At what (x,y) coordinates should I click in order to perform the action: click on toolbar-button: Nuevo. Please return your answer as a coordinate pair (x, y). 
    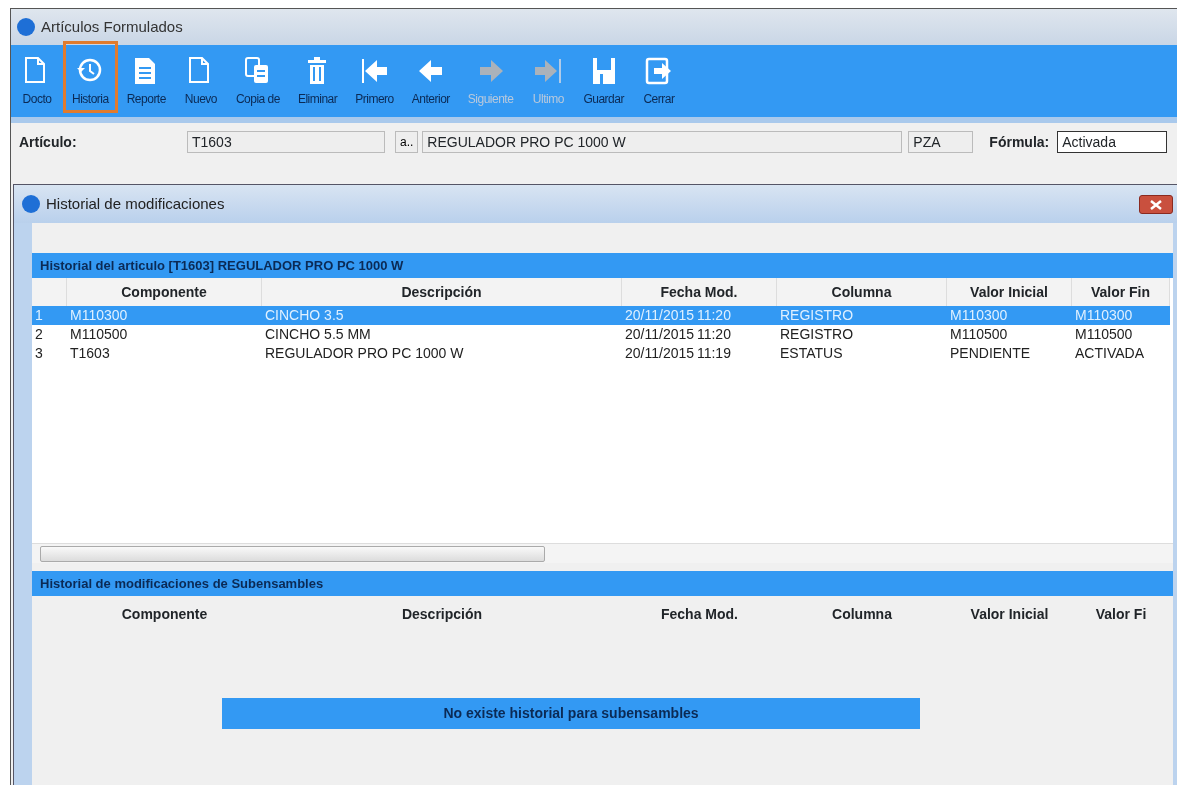
    Looking at the image, I should click on (200, 77).